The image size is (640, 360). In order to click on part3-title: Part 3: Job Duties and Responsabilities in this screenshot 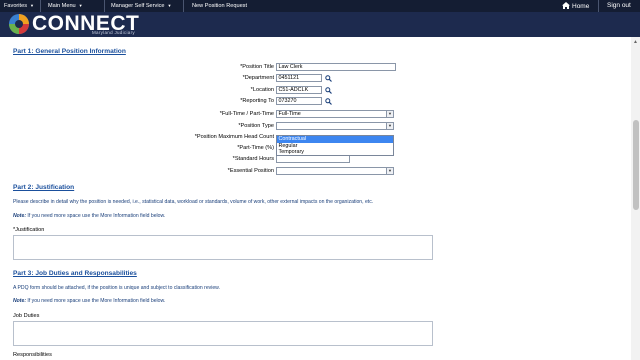, I will do `click(75, 273)`.